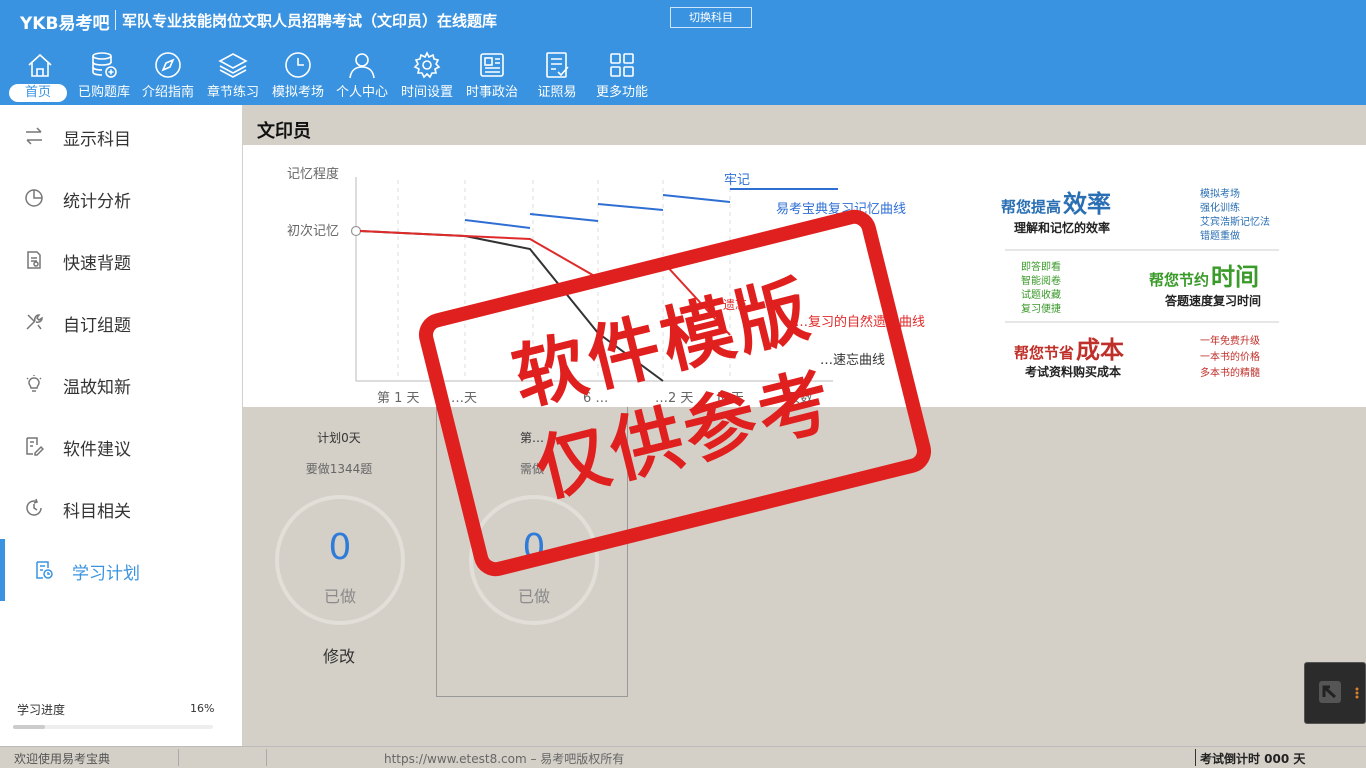 The height and width of the screenshot is (768, 1366). What do you see at coordinates (804, 125) in the screenshot?
I see `main-title-bar: 文印员` at bounding box center [804, 125].